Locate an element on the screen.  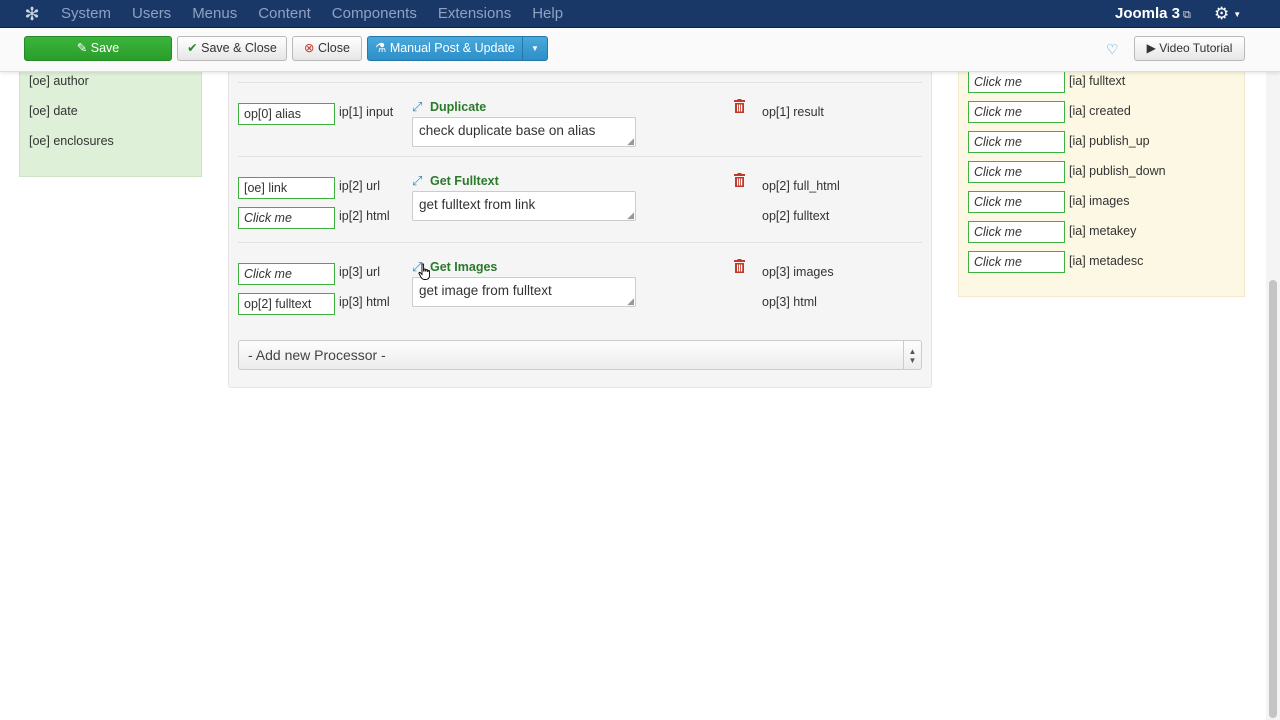
save-close-label: Save & Close is located at coordinates (239, 48).